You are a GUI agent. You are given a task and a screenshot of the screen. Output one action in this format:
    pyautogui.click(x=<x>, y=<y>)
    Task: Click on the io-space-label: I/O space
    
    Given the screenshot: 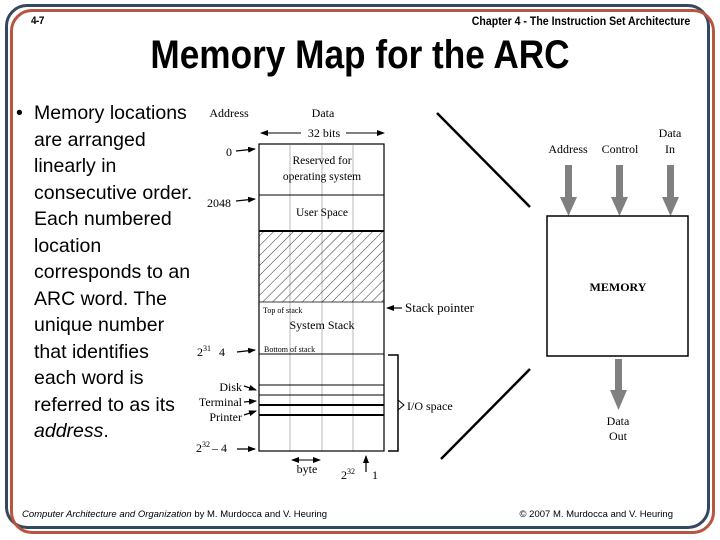 What is the action you would take?
    pyautogui.click(x=430, y=406)
    